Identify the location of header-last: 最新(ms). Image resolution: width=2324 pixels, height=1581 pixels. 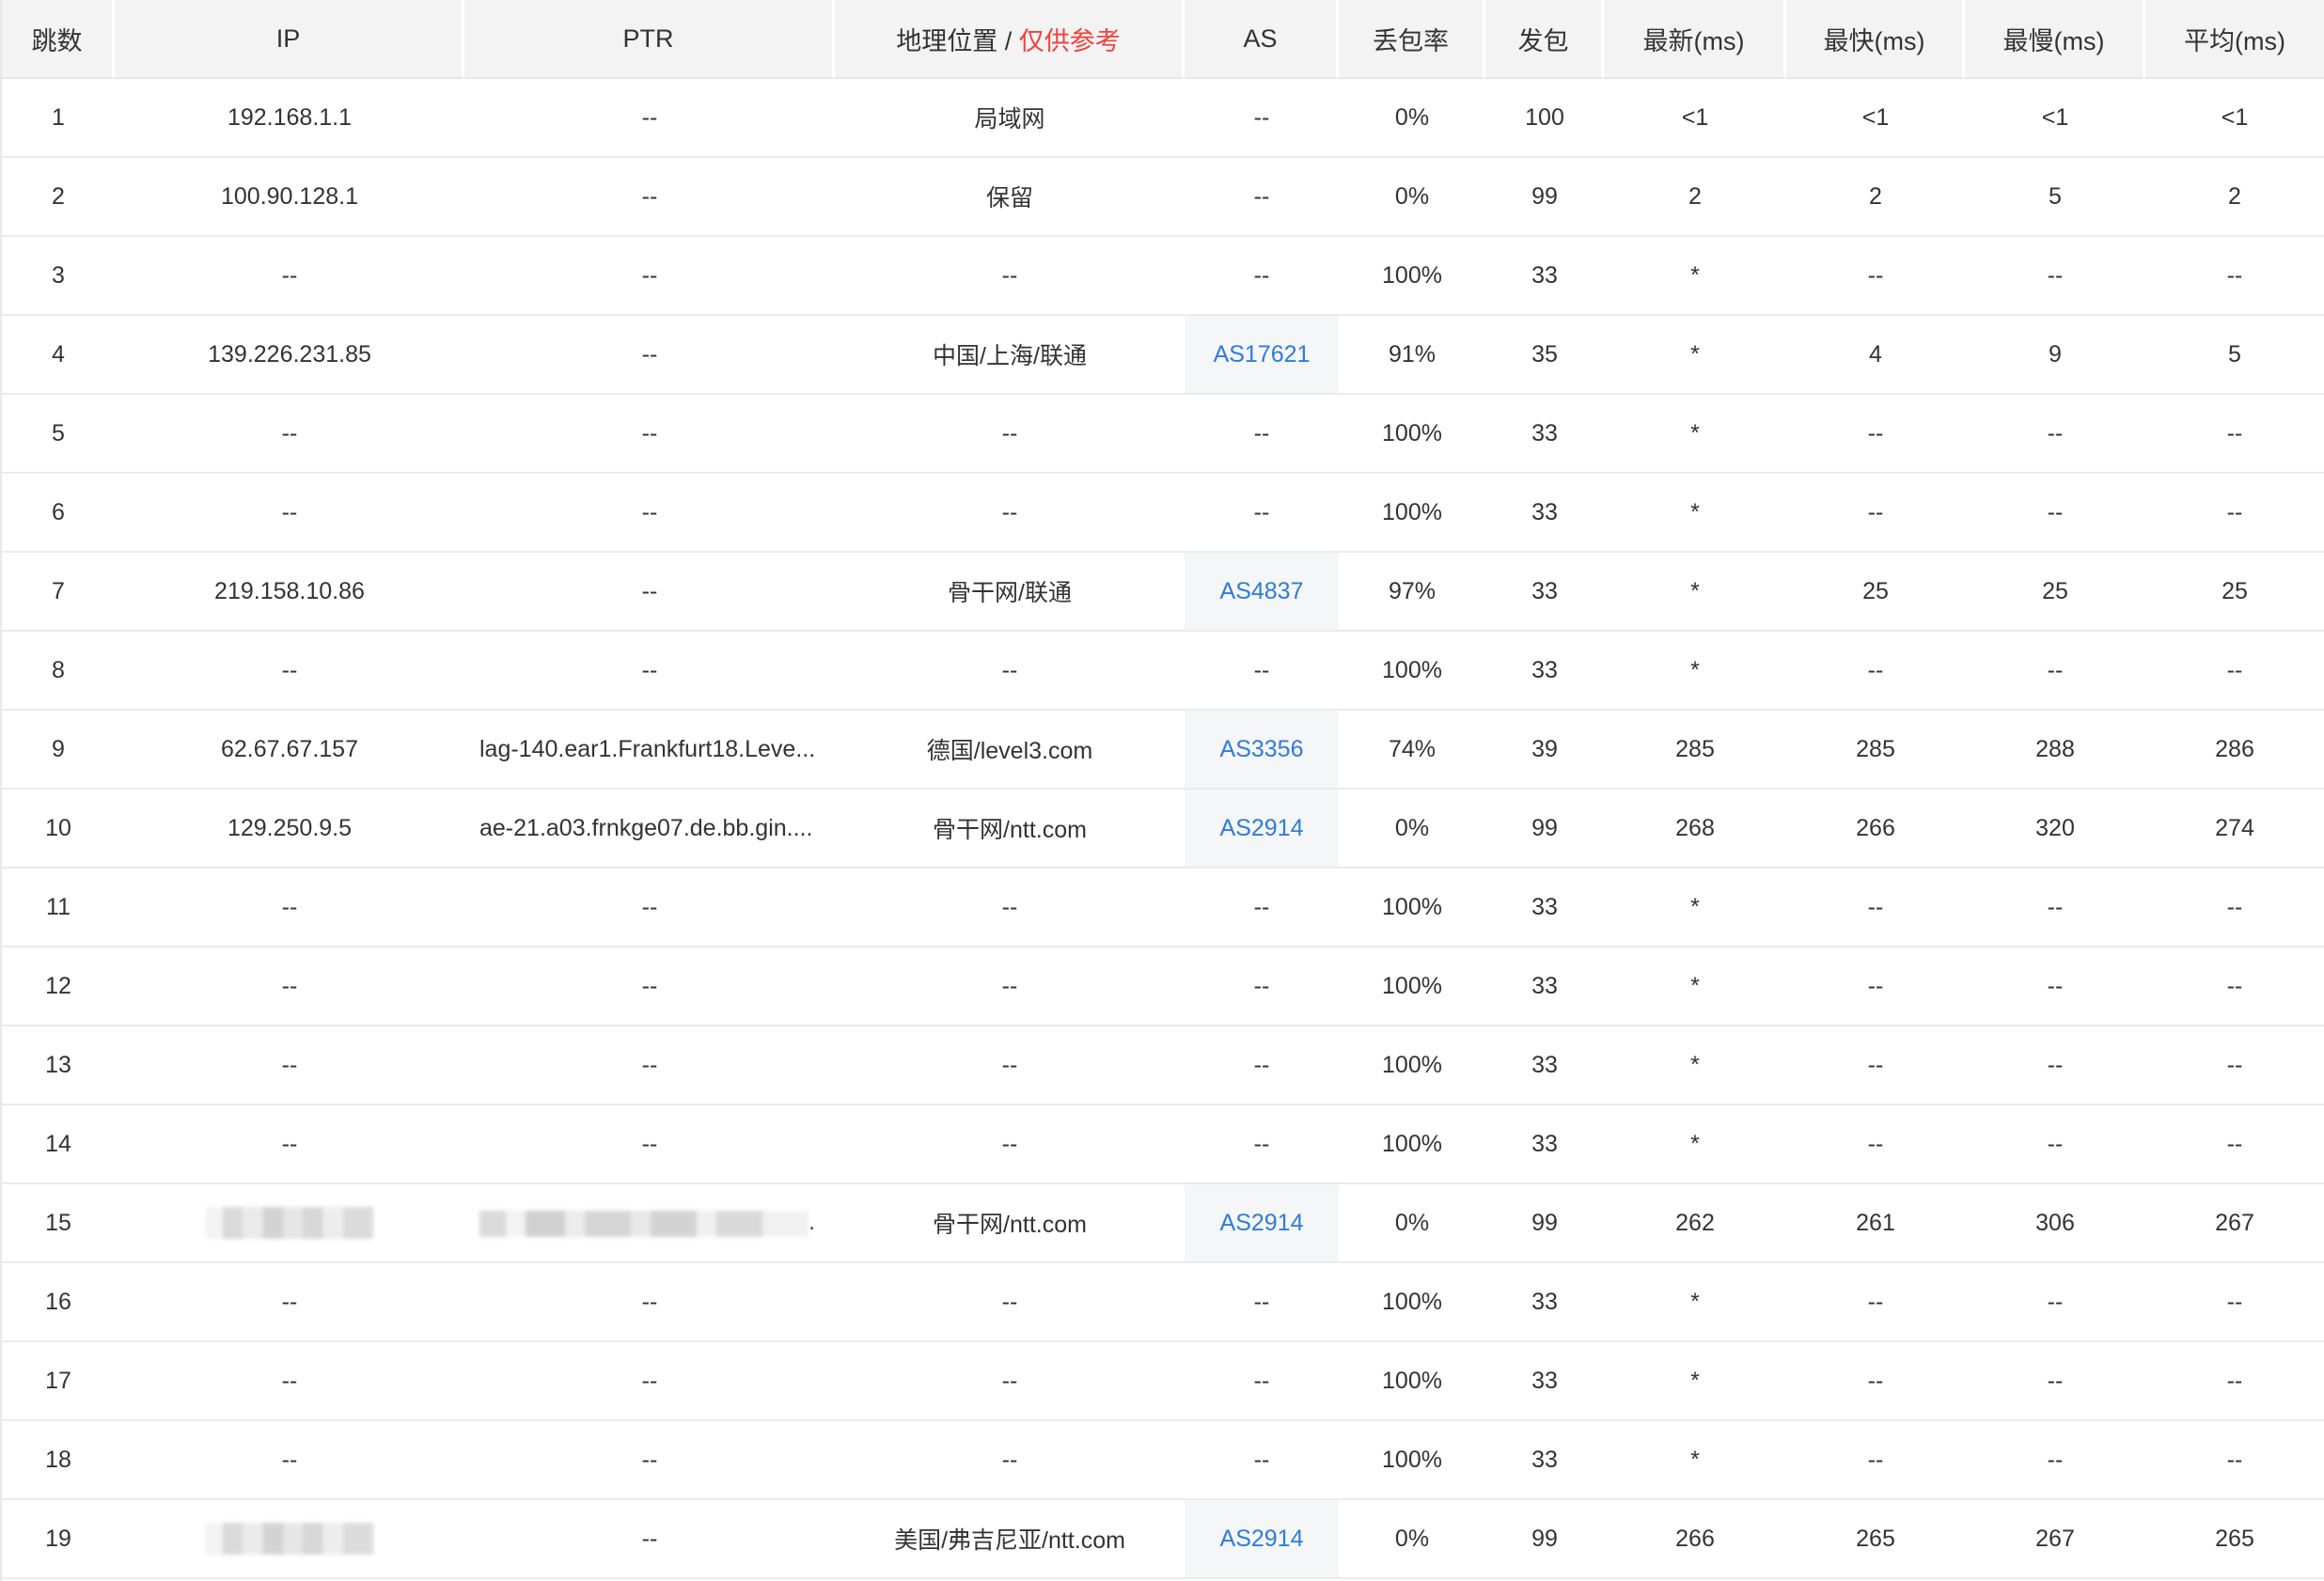
(1695, 39).